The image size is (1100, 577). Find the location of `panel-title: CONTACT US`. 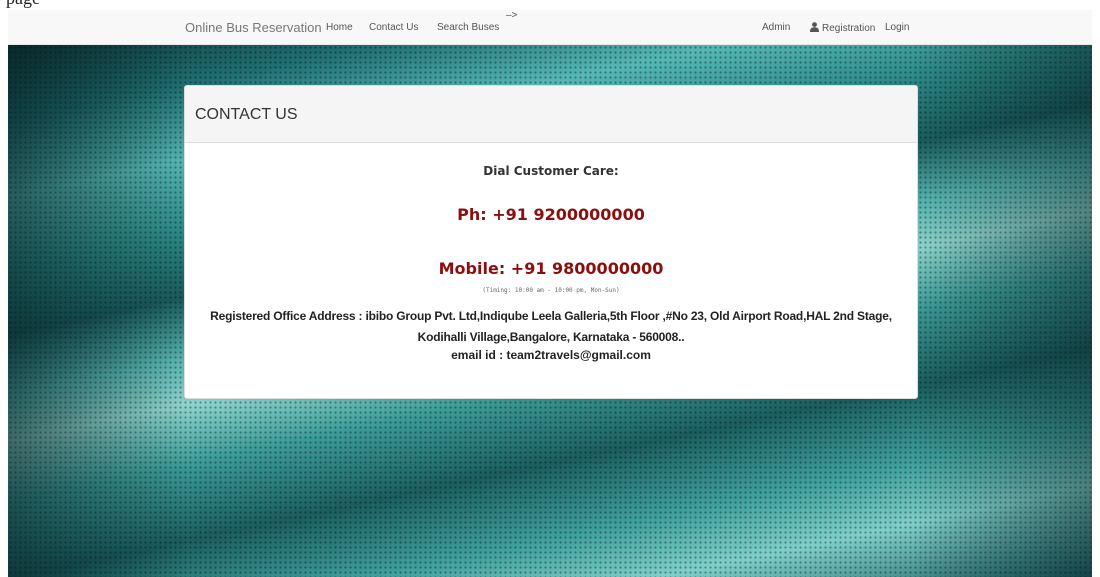

panel-title: CONTACT US is located at coordinates (246, 114).